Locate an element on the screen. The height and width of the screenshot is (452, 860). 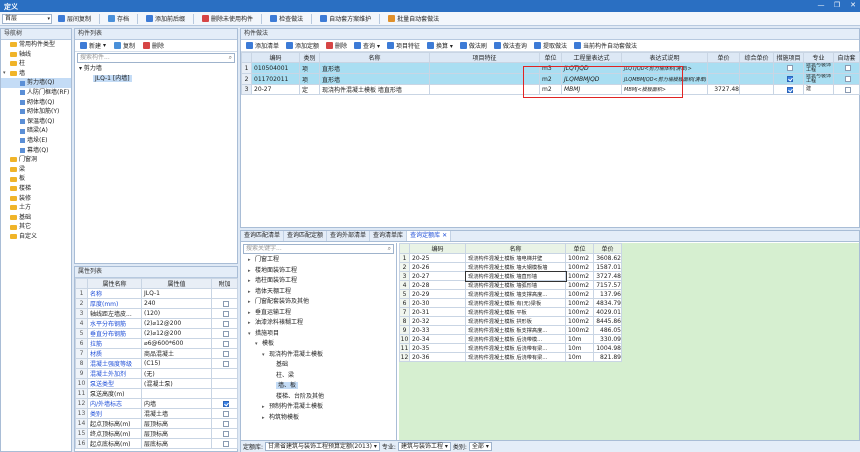
methods-toolbar-button: 当前构件自动套做法 is located at coordinates (605, 46).